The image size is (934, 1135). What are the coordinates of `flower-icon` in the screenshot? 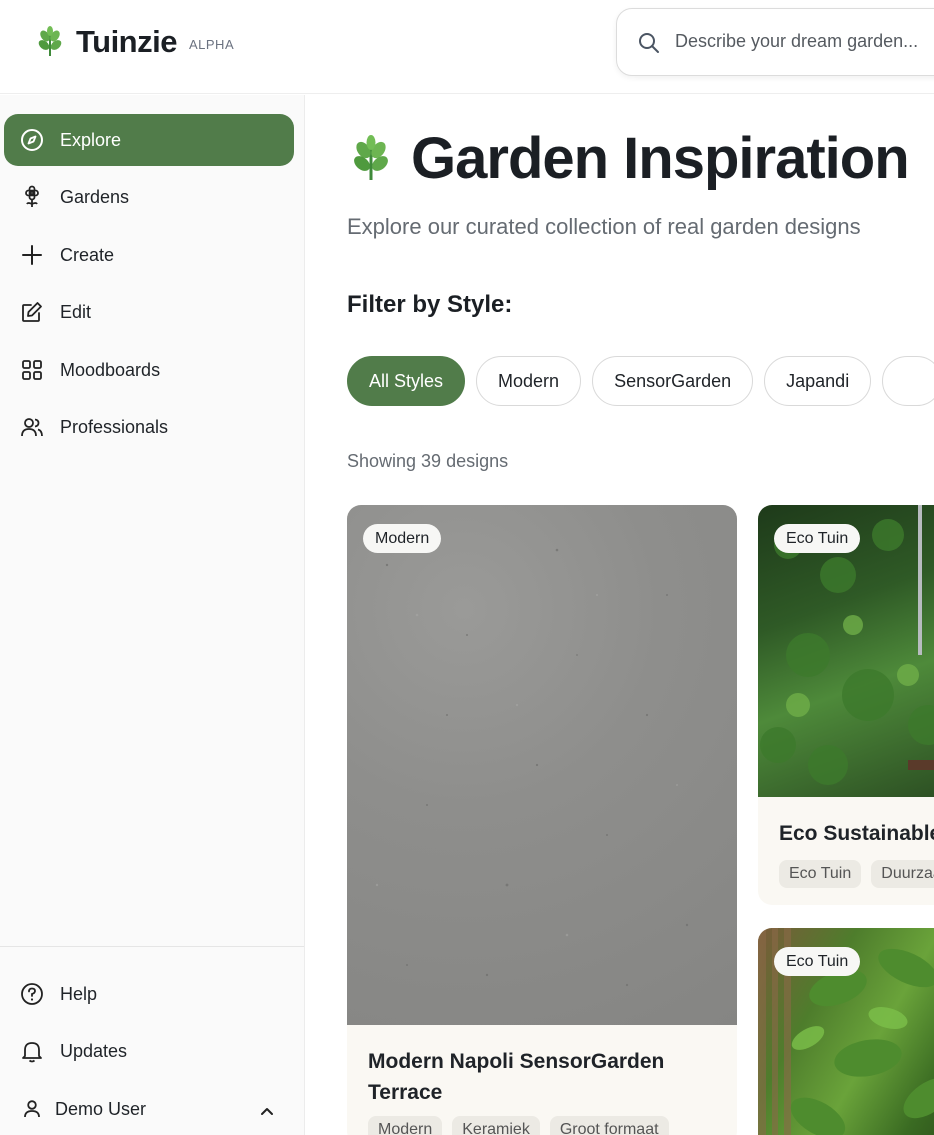 It's located at (32, 197).